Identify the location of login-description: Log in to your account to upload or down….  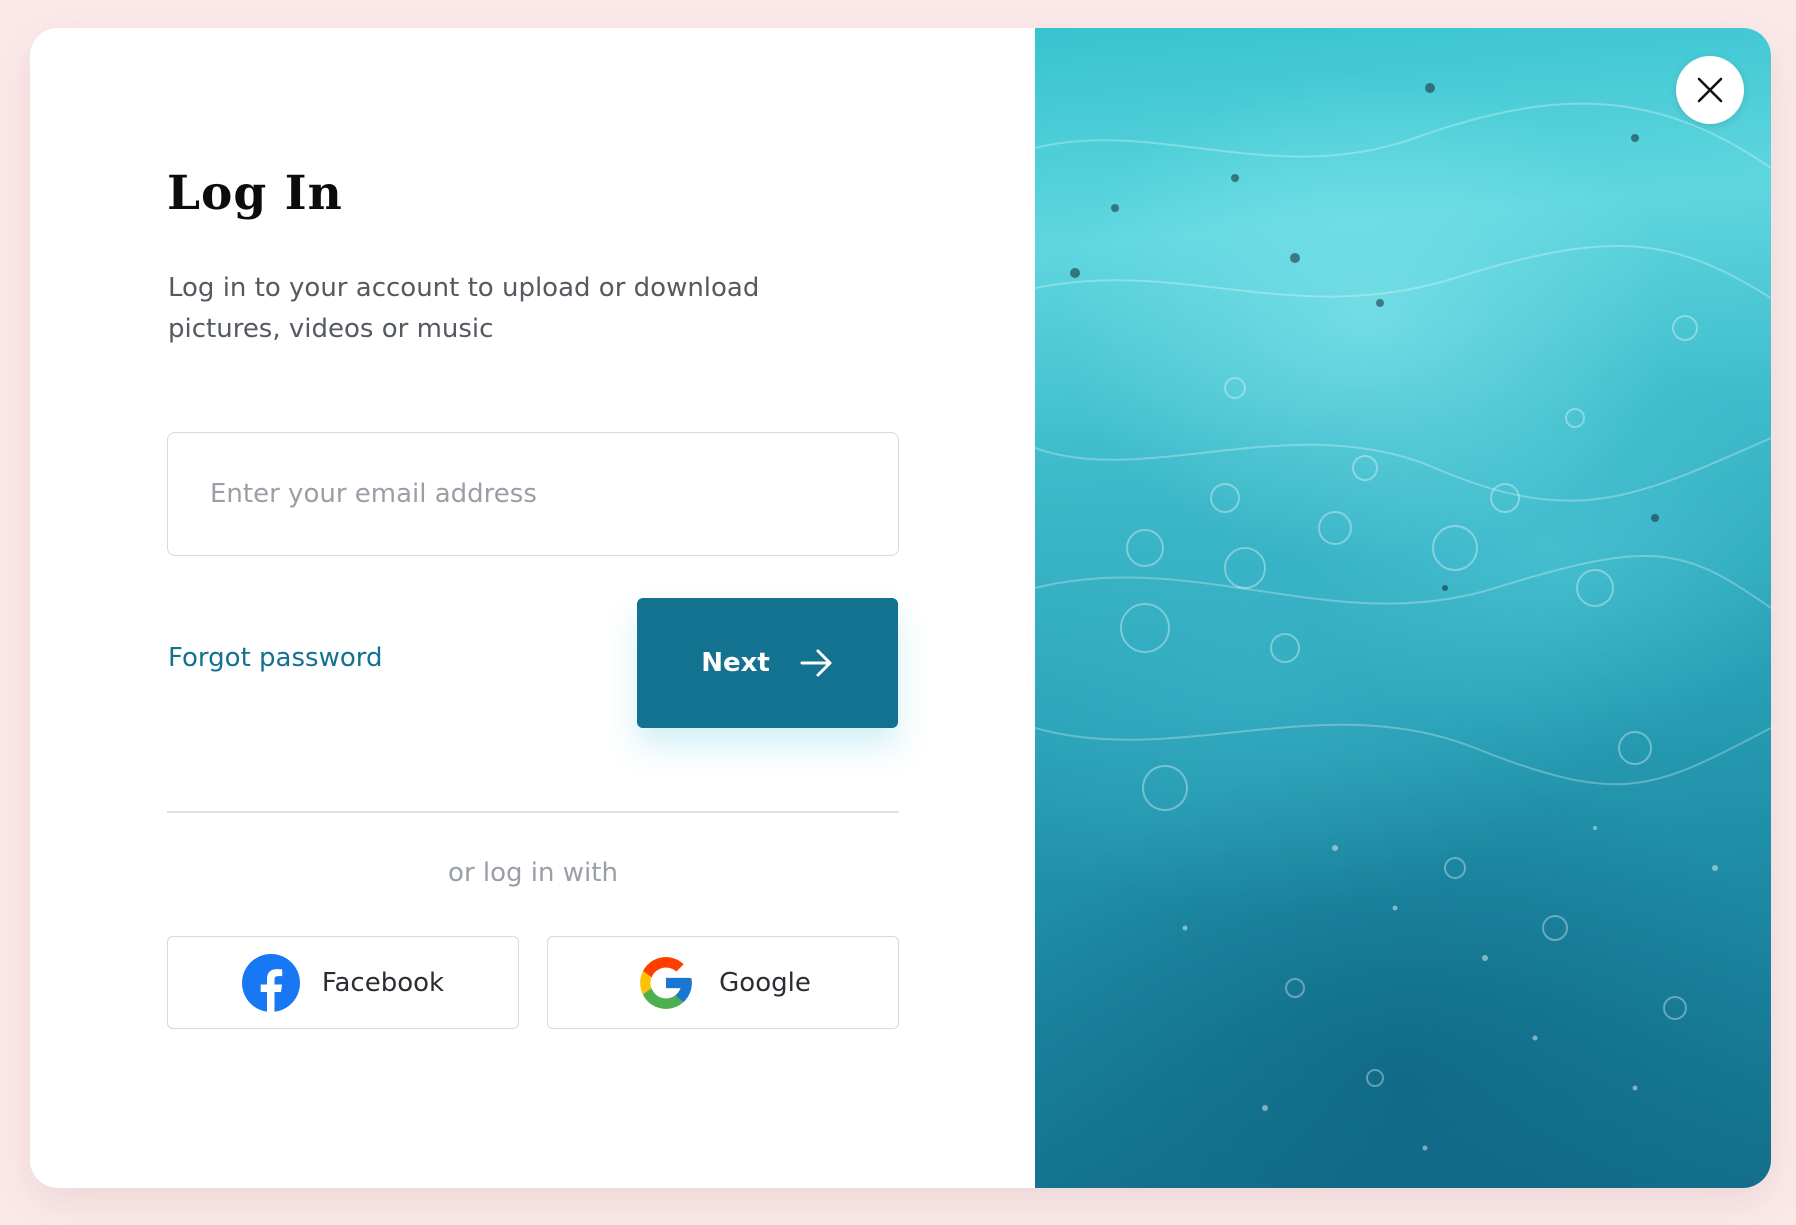
(478, 309).